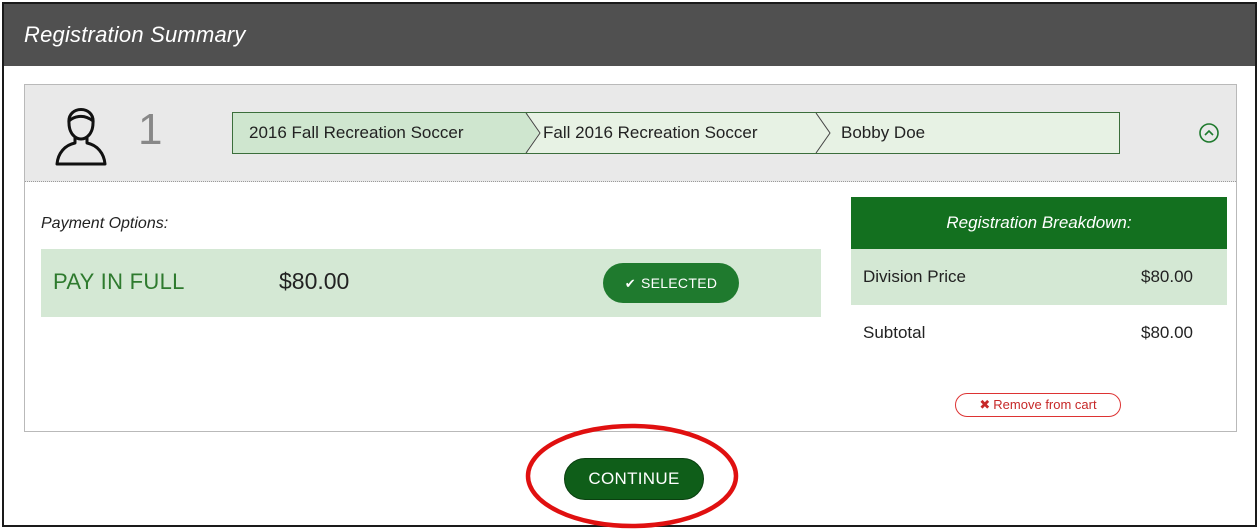 The width and height of the screenshot is (1259, 529). Describe the element at coordinates (1039, 223) in the screenshot. I see `breakdown-title: Registration Breakdown:` at that location.